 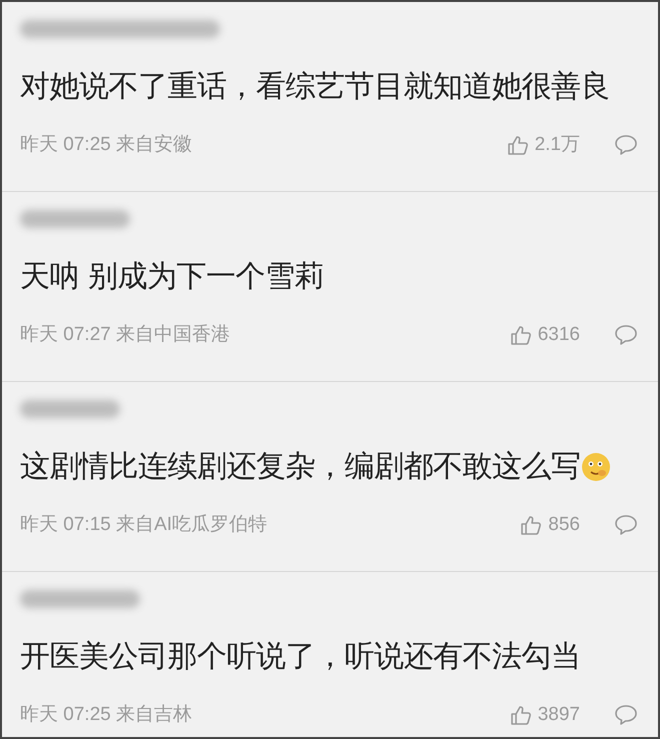 What do you see at coordinates (545, 335) in the screenshot?
I see `like-button: 6316` at bounding box center [545, 335].